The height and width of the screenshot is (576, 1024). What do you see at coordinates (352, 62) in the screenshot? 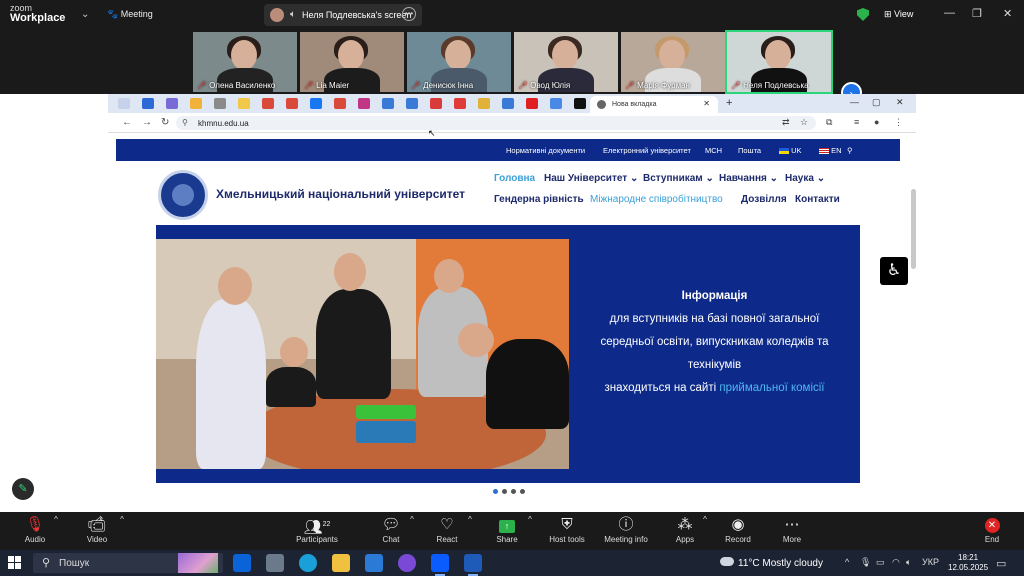
I see `participant-tile: 🎤︎ Lia Maier` at bounding box center [352, 62].